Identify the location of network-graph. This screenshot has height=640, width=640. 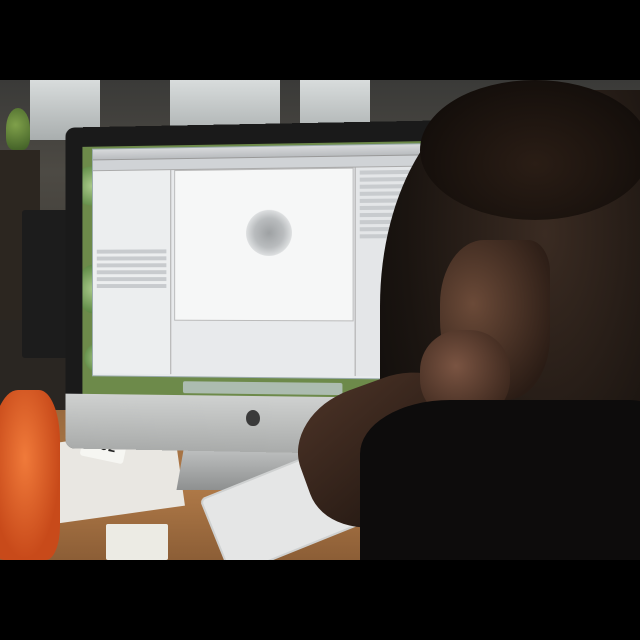
(269, 233).